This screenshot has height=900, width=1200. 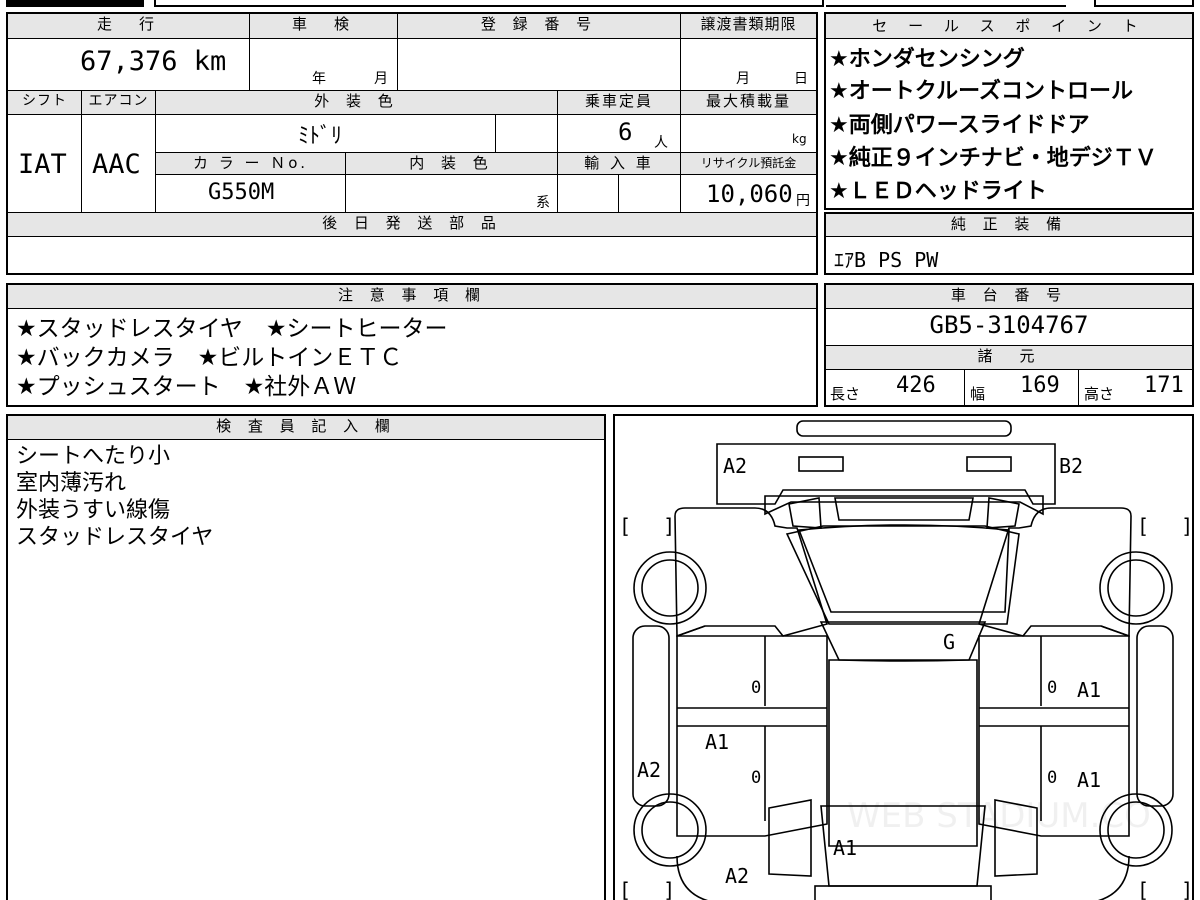 I want to click on transfer-deadline-header: 譲渡書類期限, so click(x=748, y=24).